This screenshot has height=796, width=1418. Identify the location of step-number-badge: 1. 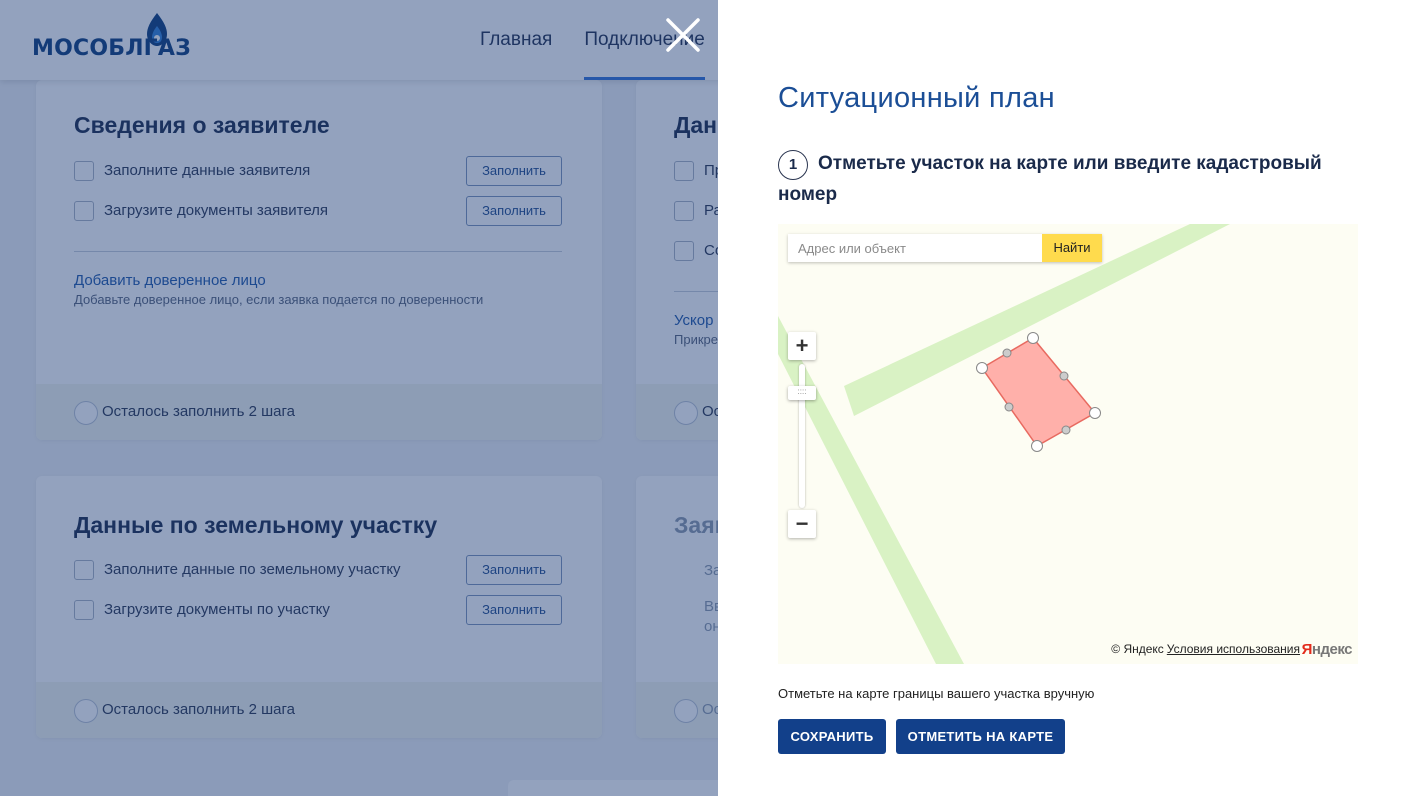
(793, 165).